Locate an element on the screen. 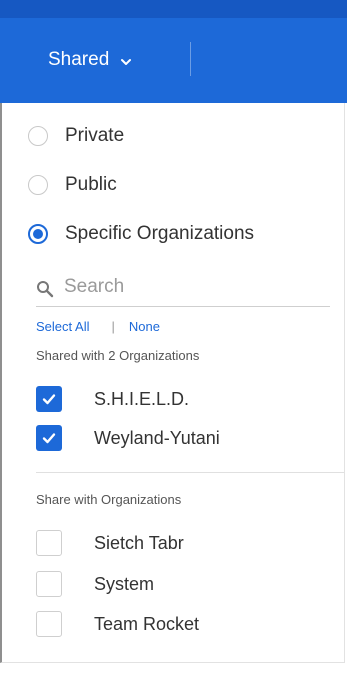 The image size is (347, 675). org-item-shield: S.H.I.E.L.D. is located at coordinates (112, 399).